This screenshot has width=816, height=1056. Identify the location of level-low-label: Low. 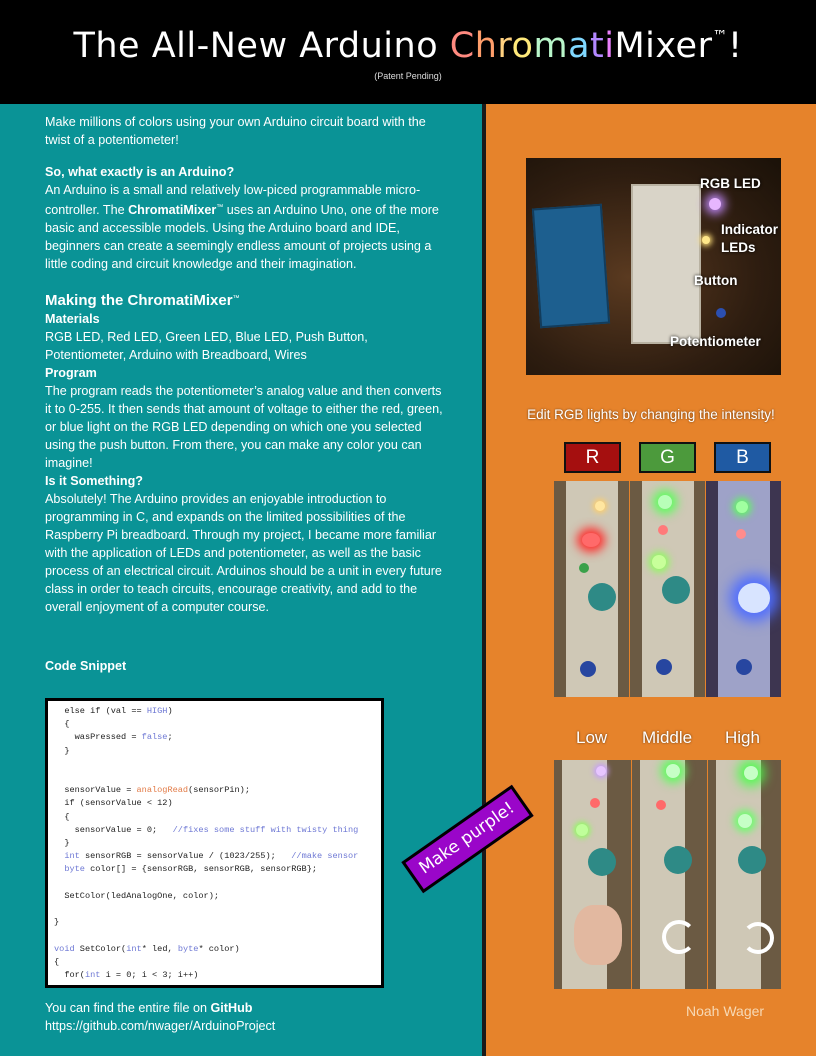
(592, 737).